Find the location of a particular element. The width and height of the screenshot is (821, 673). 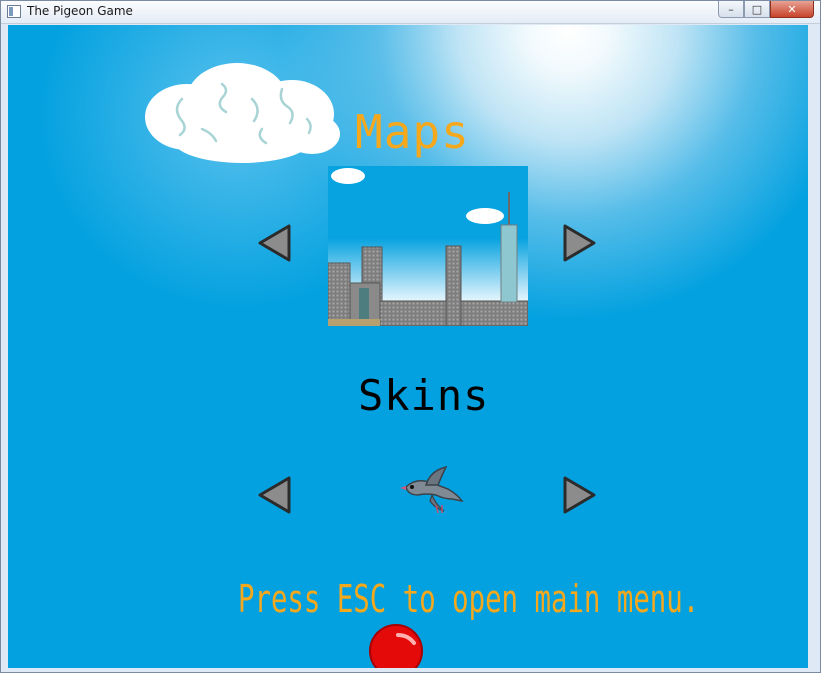

maximize-icon: □ is located at coordinates (757, 9).